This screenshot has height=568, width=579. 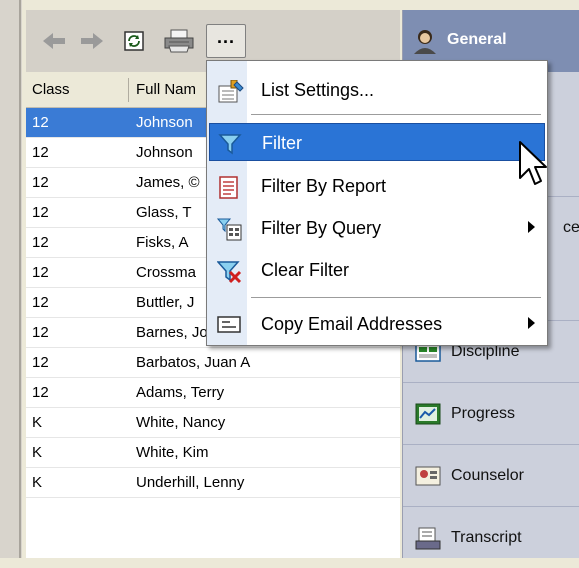 What do you see at coordinates (168, 182) in the screenshot?
I see `cell-name: James, ©` at bounding box center [168, 182].